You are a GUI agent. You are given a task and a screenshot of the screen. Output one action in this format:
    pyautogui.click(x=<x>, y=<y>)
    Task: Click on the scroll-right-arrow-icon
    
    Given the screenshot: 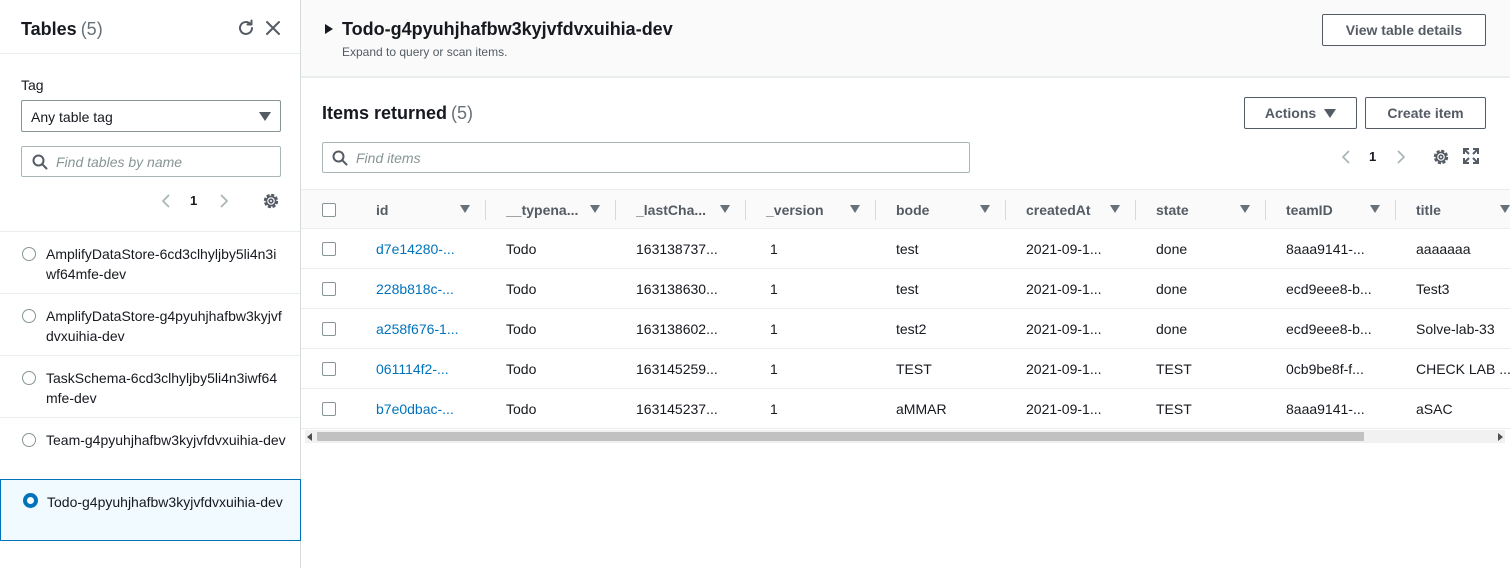 What is the action you would take?
    pyautogui.click(x=1500, y=437)
    